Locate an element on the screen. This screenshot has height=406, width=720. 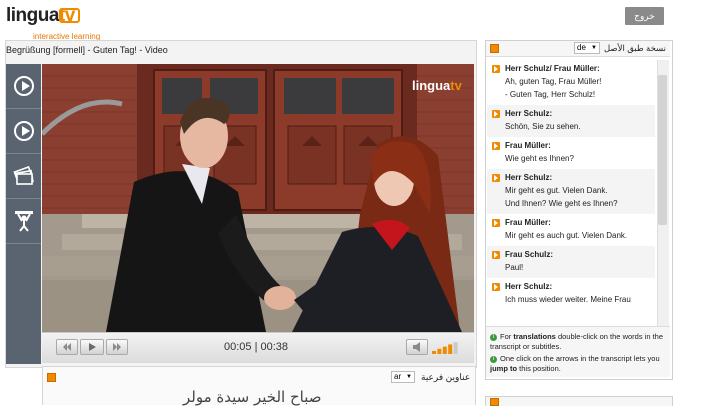
subtitle-language-select: ar ▼ is located at coordinates (403, 377).